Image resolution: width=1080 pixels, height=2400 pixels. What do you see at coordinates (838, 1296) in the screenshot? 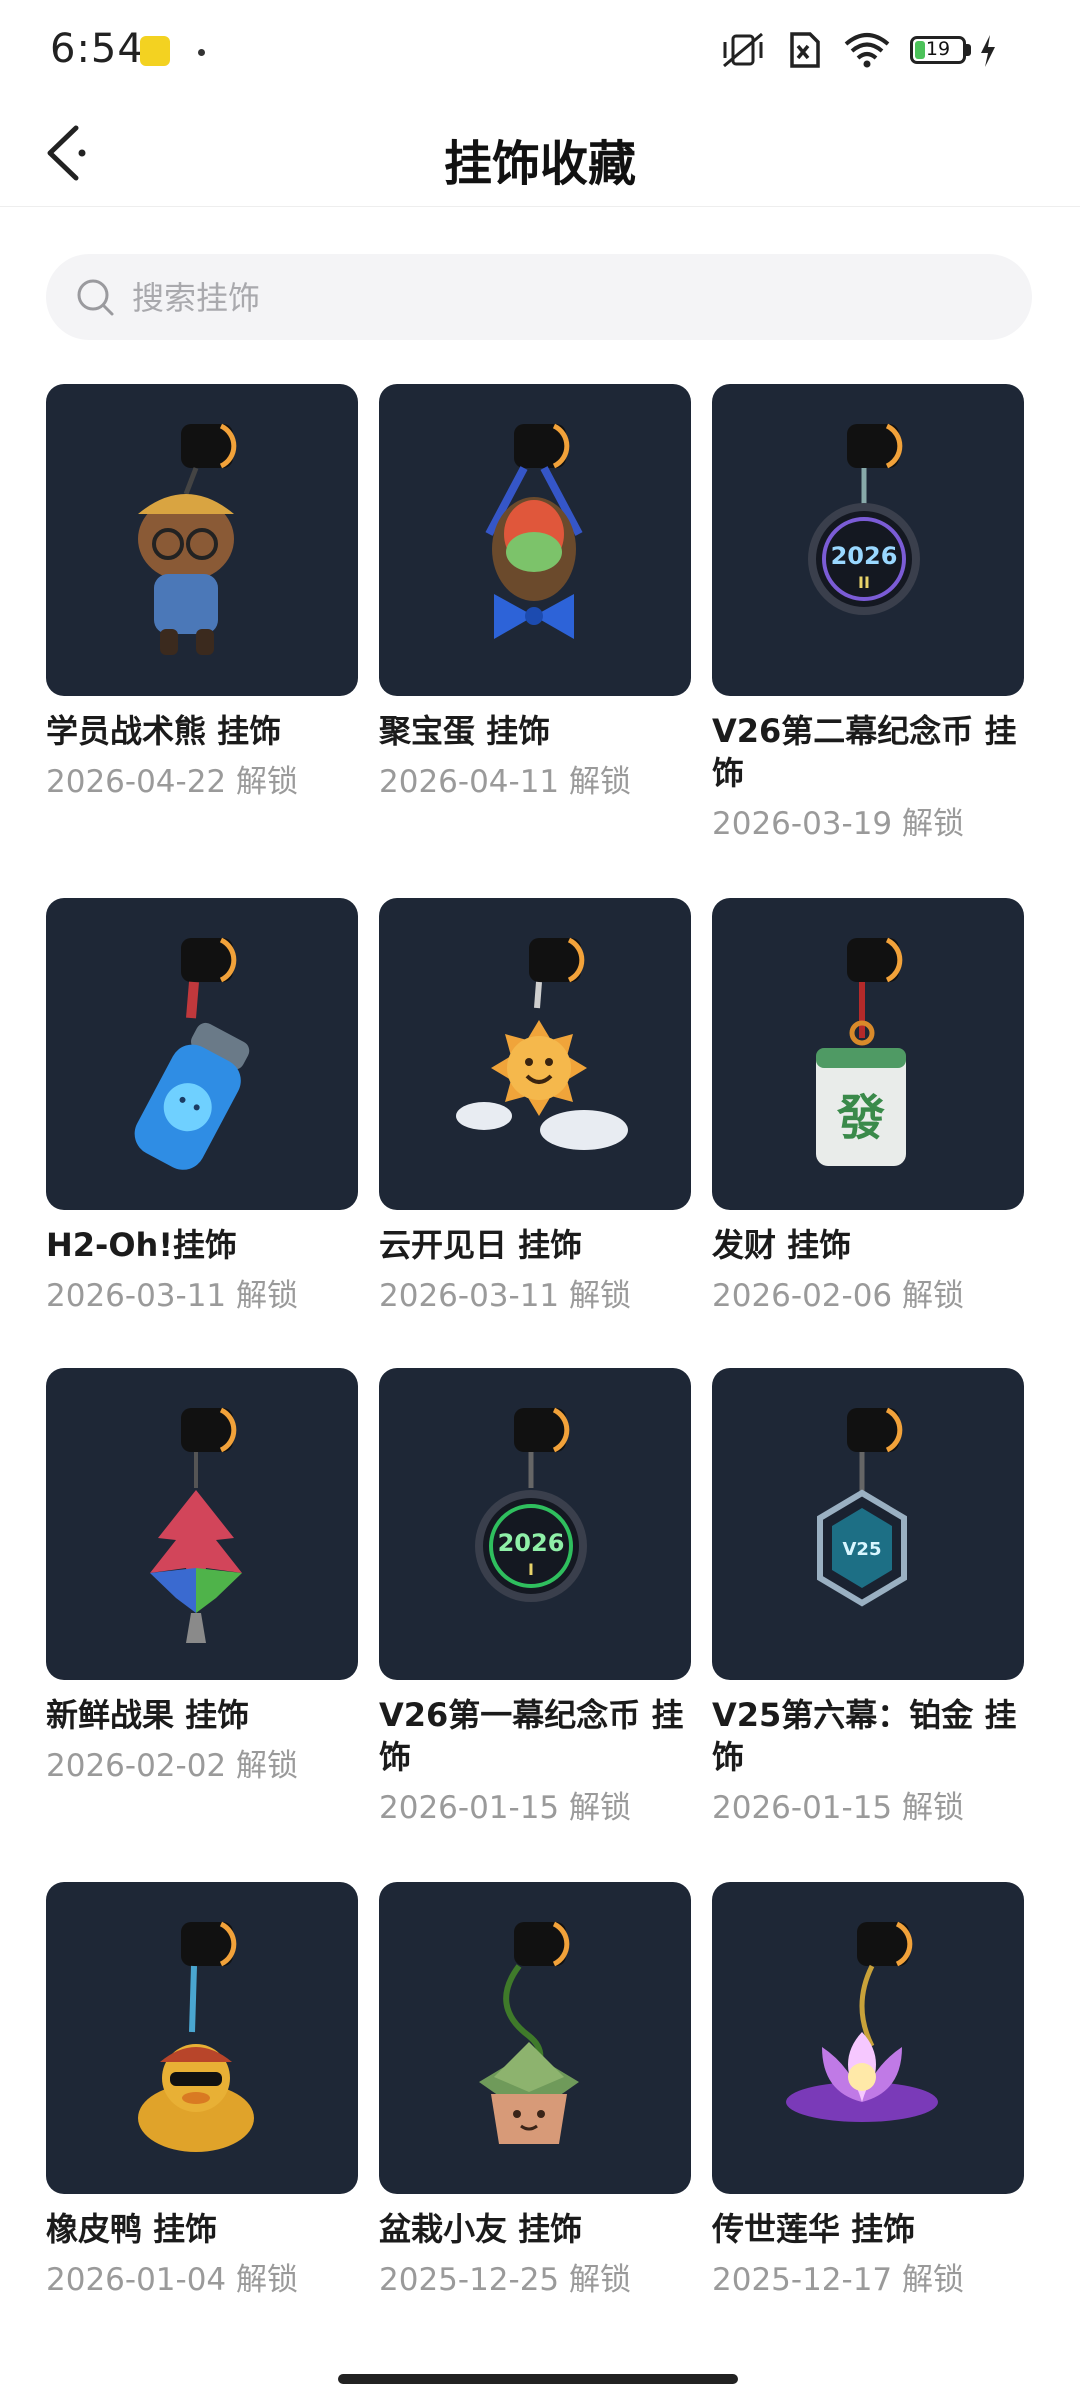
I see `charm-unlock-date: 2026-02-06 解锁` at bounding box center [838, 1296].